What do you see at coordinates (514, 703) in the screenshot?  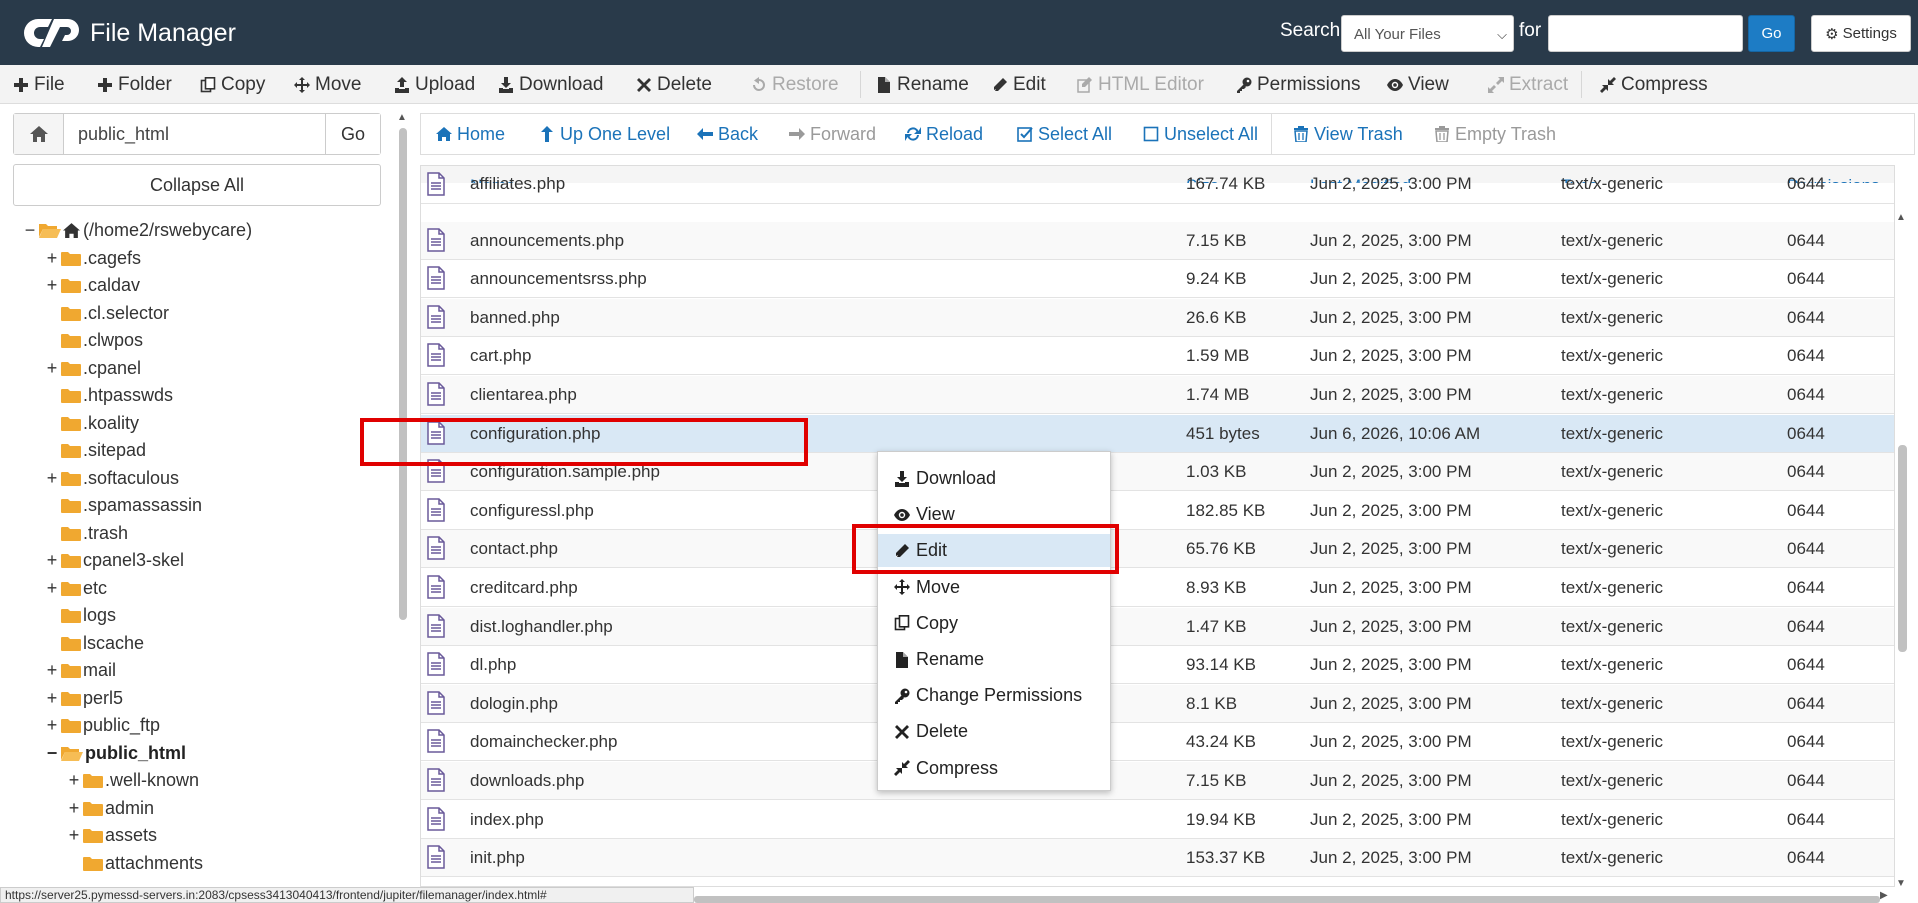 I see `cell-name: dologin.php` at bounding box center [514, 703].